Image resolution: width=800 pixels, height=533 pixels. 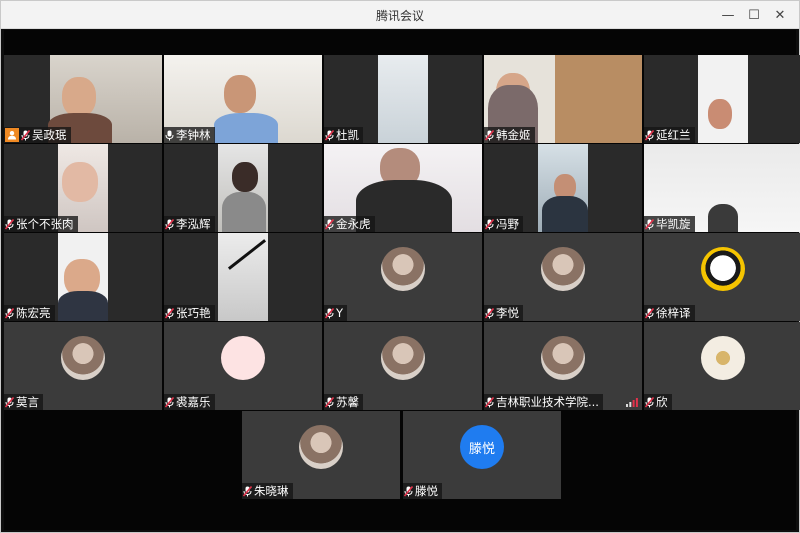 What do you see at coordinates (193, 402) in the screenshot?
I see `participant-name: 裘嘉乐` at bounding box center [193, 402].